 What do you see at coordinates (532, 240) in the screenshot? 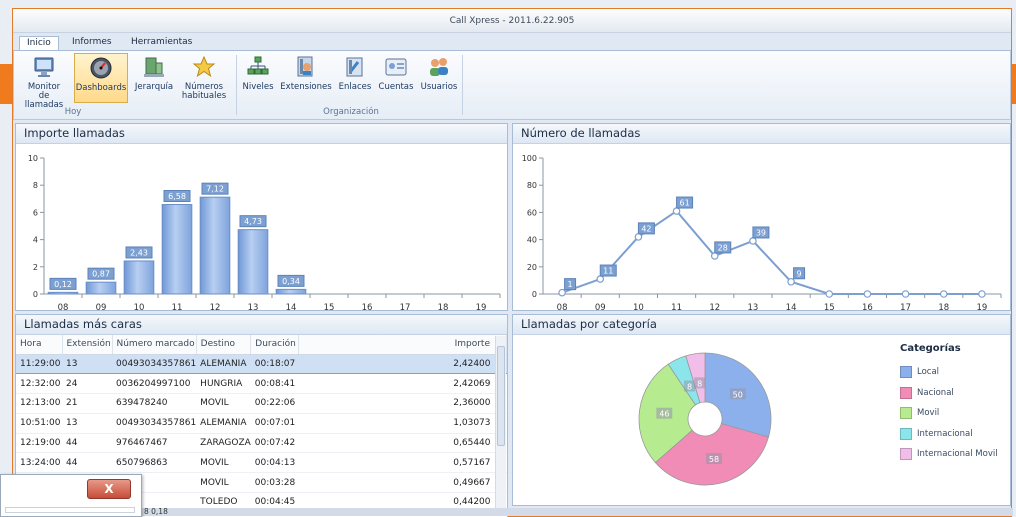
I see `line-y-tick-label: 40` at bounding box center [532, 240].